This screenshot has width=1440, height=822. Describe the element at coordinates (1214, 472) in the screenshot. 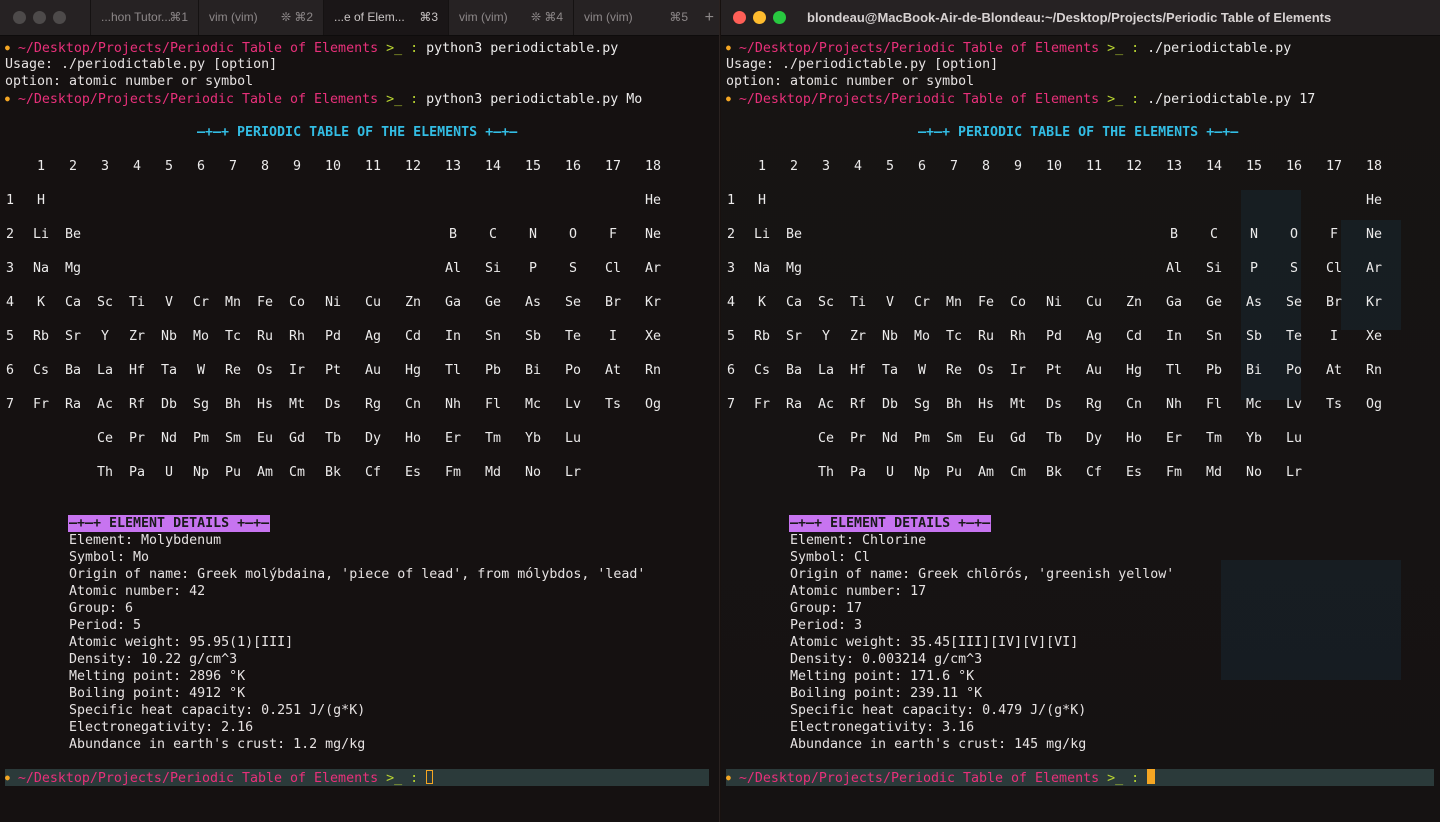

I see `actinide-symbol: Md` at that location.